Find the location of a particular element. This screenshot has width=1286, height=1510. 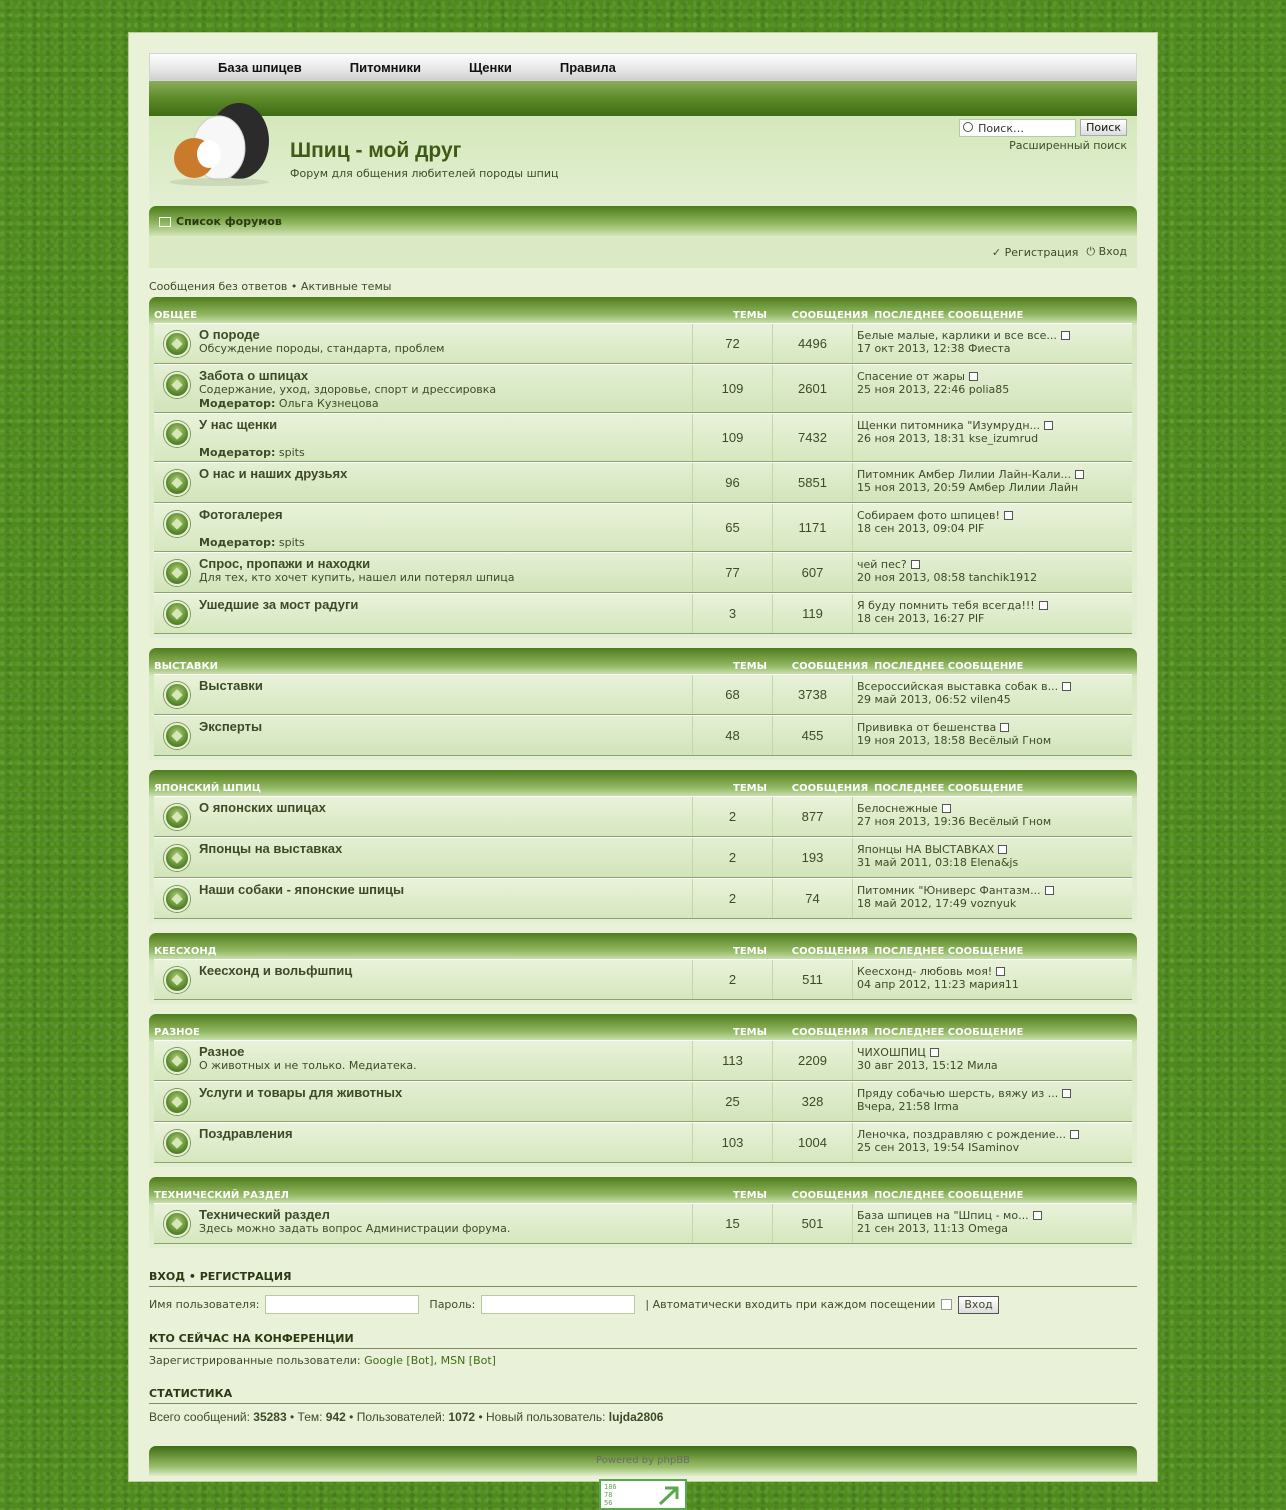

last-post-title-link: Спасение от жары is located at coordinates (911, 376).